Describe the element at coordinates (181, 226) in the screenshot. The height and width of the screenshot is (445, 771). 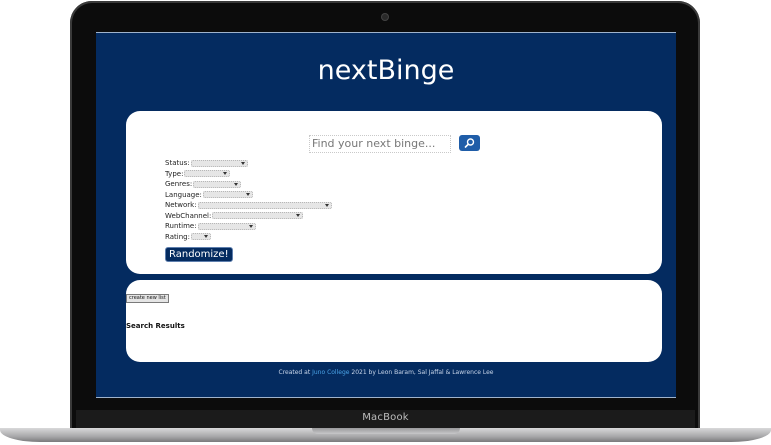
I see `filter-label: Runtime:` at that location.